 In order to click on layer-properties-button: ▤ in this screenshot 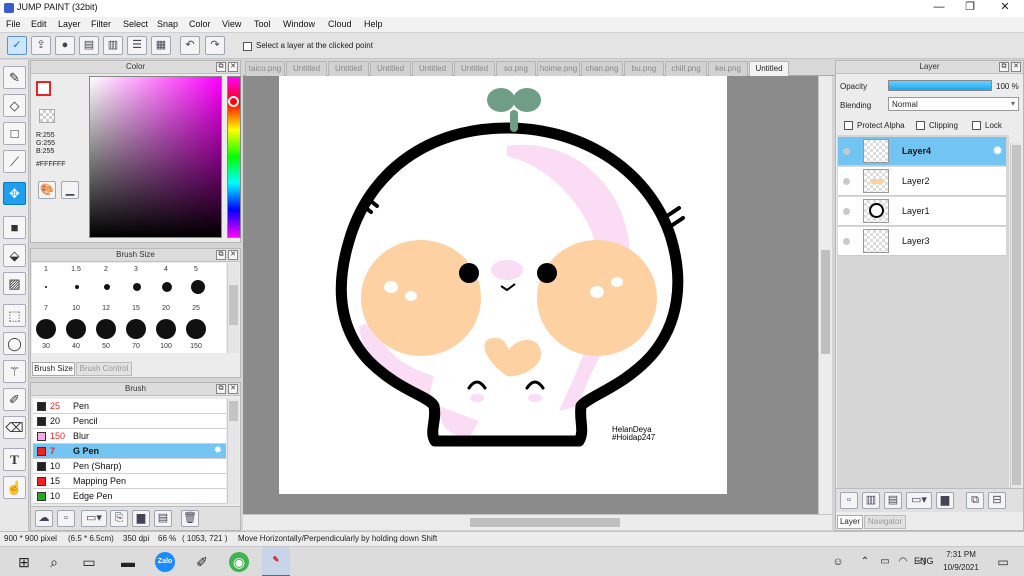, I will do `click(89, 45)`.